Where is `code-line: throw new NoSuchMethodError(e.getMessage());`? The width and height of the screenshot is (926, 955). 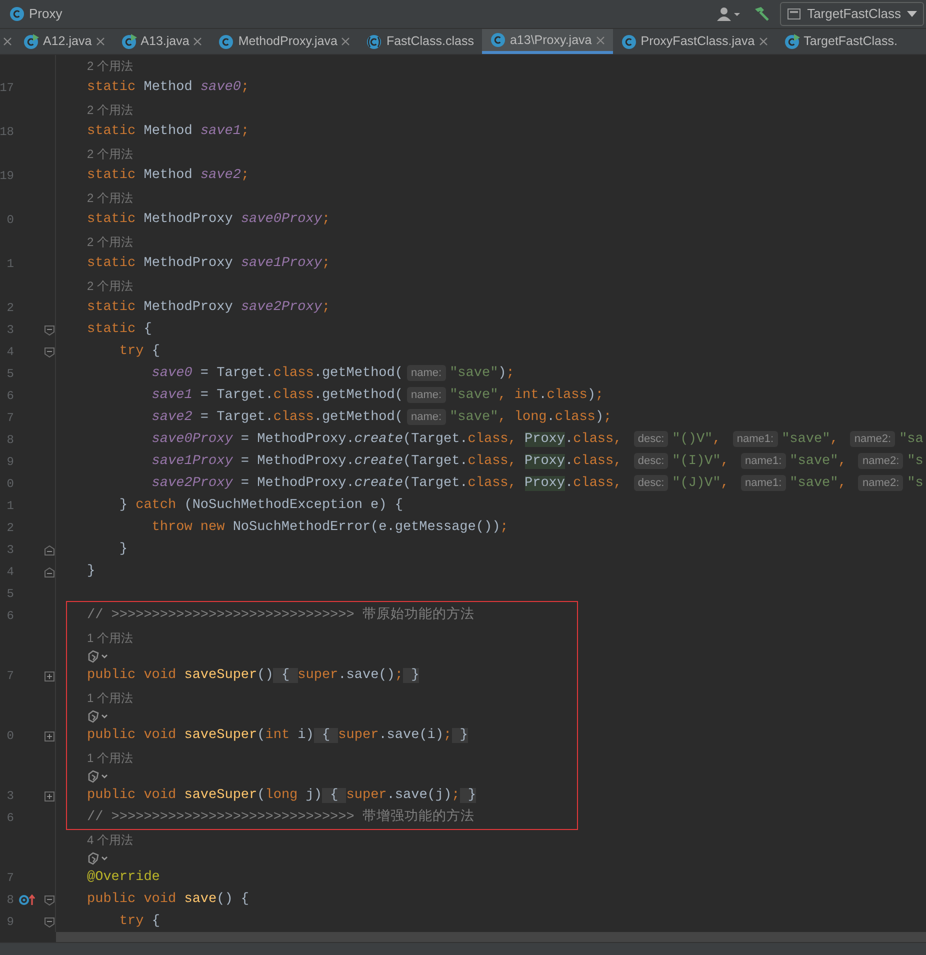
code-line: throw new NoSuchMethodError(e.getMessage()); is located at coordinates (329, 527).